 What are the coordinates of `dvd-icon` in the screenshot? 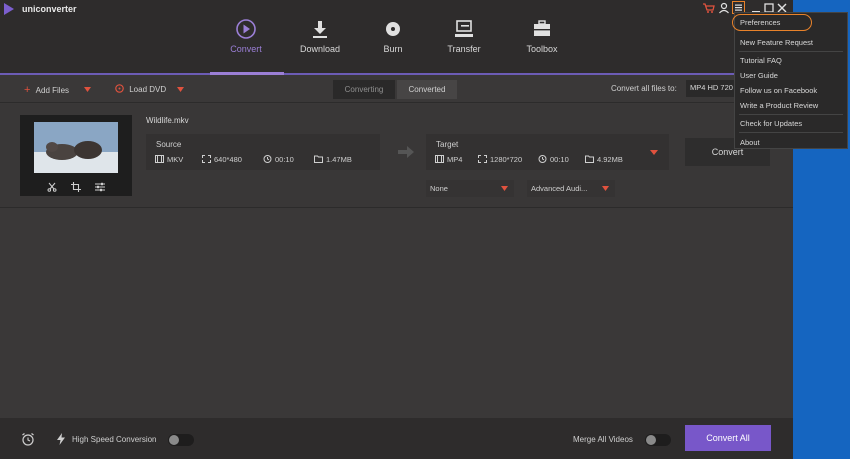 It's located at (119, 88).